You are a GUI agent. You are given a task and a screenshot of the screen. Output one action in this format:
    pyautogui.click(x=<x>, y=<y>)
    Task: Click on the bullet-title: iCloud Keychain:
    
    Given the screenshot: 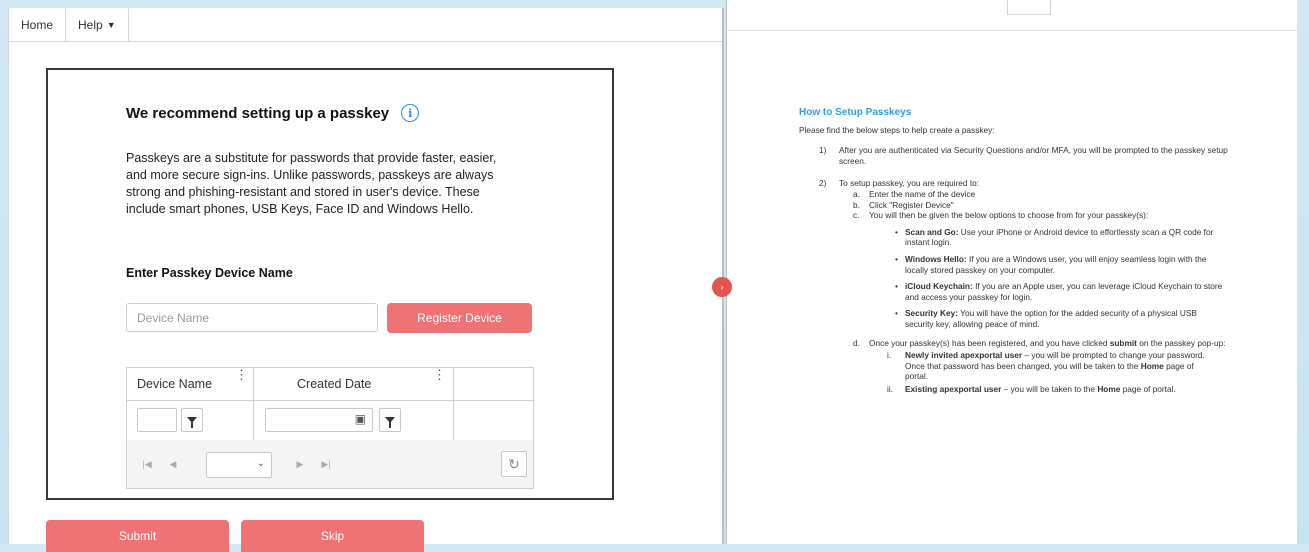 What is the action you would take?
    pyautogui.click(x=939, y=286)
    